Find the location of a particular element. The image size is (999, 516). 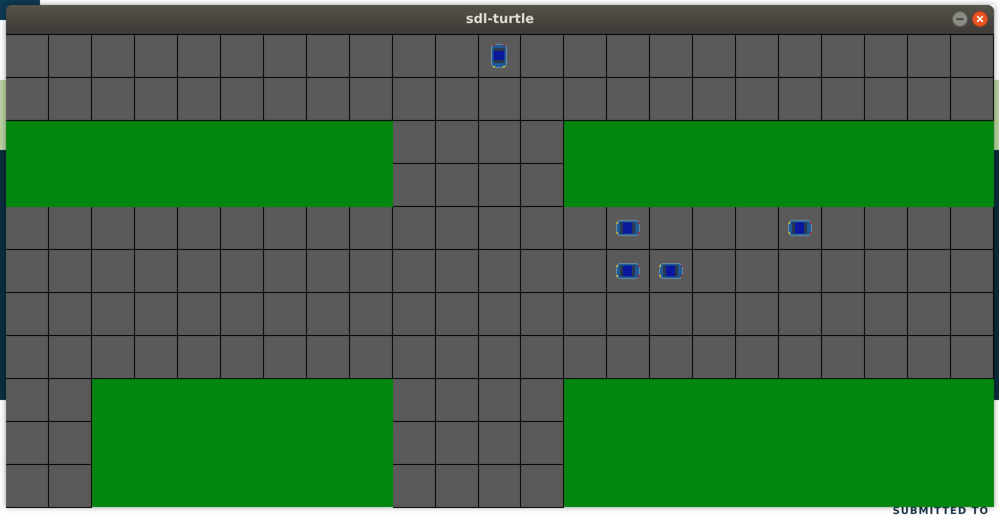

close-icon is located at coordinates (980, 19).